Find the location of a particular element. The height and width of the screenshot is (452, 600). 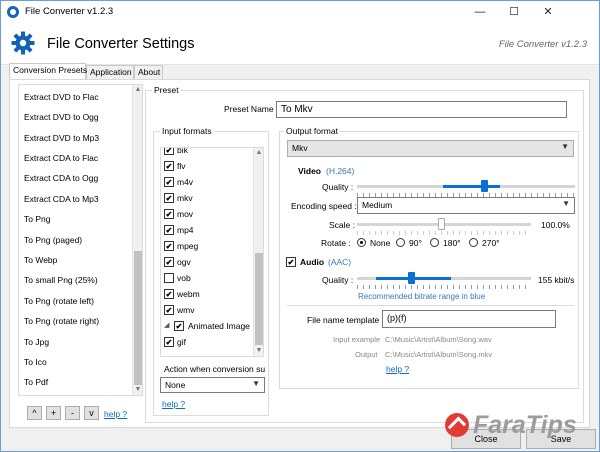

move-up-button: ^ is located at coordinates (34, 413).